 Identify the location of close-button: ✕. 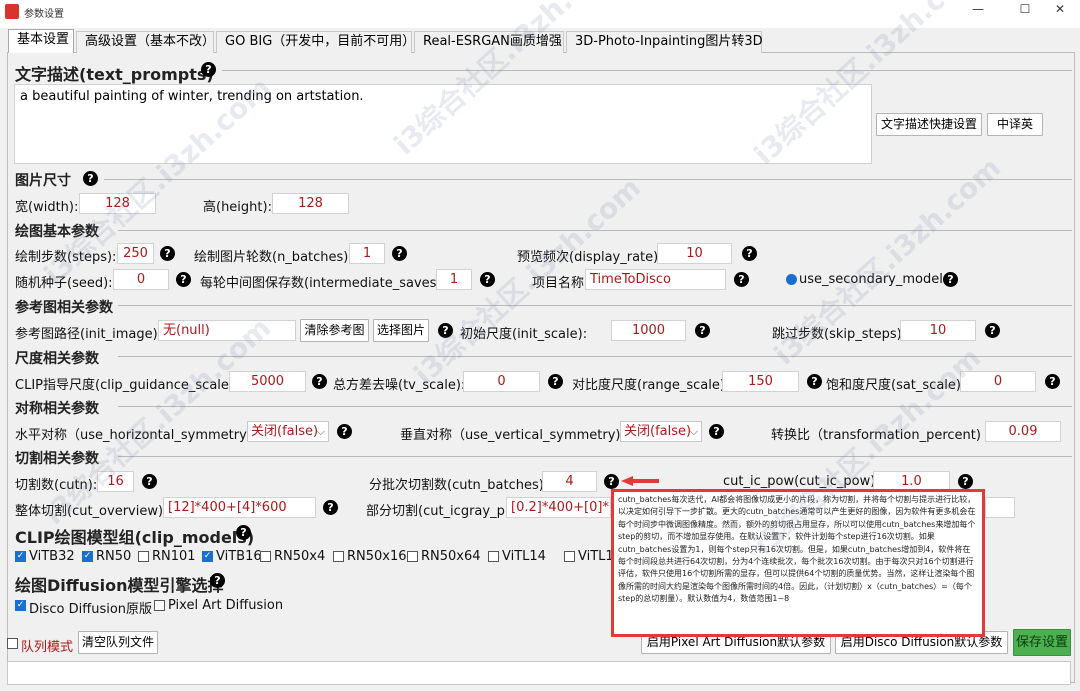
(1060, 11).